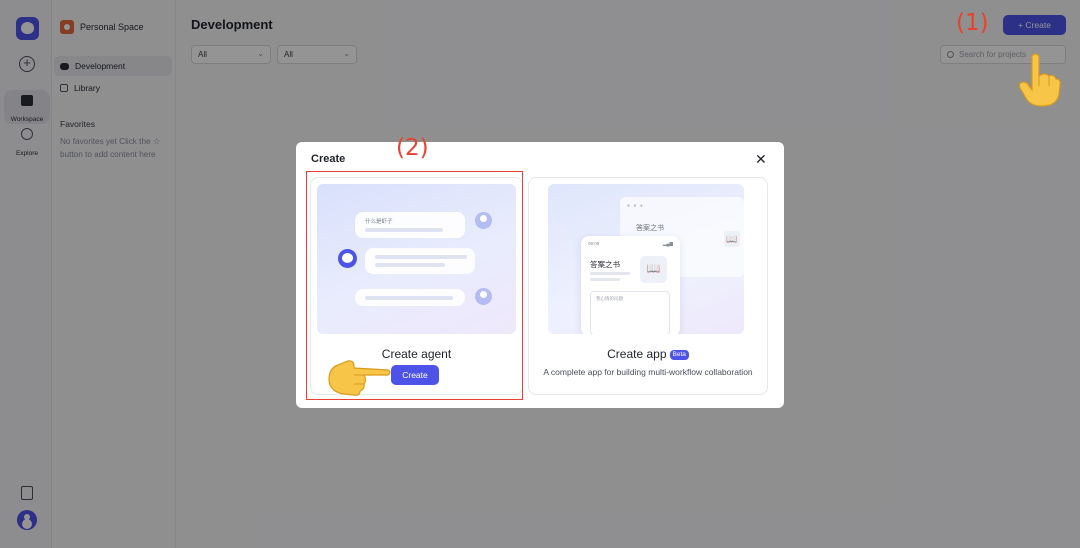 The image size is (1080, 548). I want to click on art-time: 09:09, so click(594, 243).